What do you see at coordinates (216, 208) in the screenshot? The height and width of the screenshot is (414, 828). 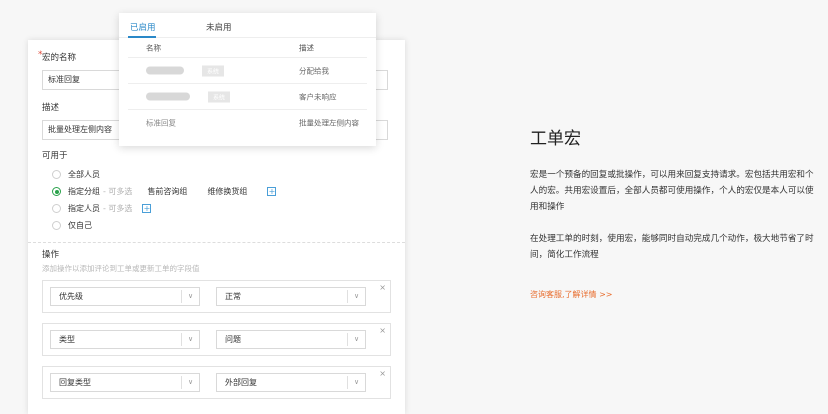 I see `option-person: 指定人员 - 可多选 +` at bounding box center [216, 208].